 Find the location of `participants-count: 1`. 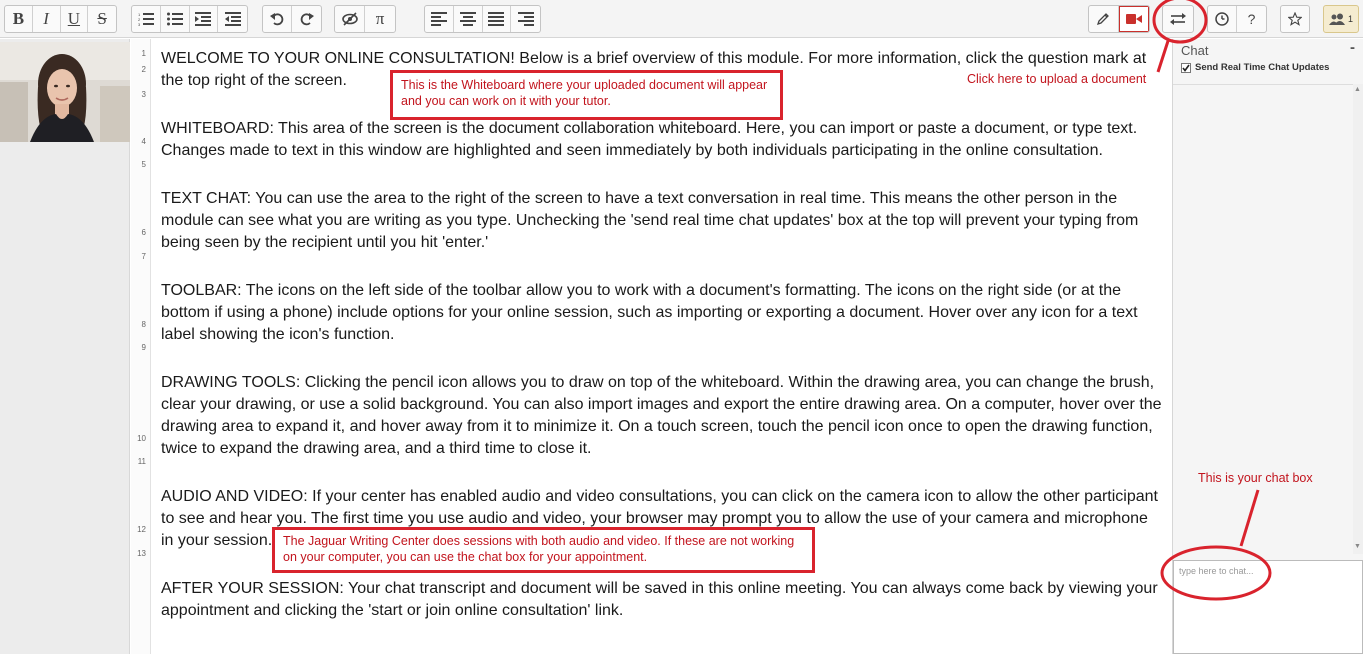

participants-count: 1 is located at coordinates (1350, 19).